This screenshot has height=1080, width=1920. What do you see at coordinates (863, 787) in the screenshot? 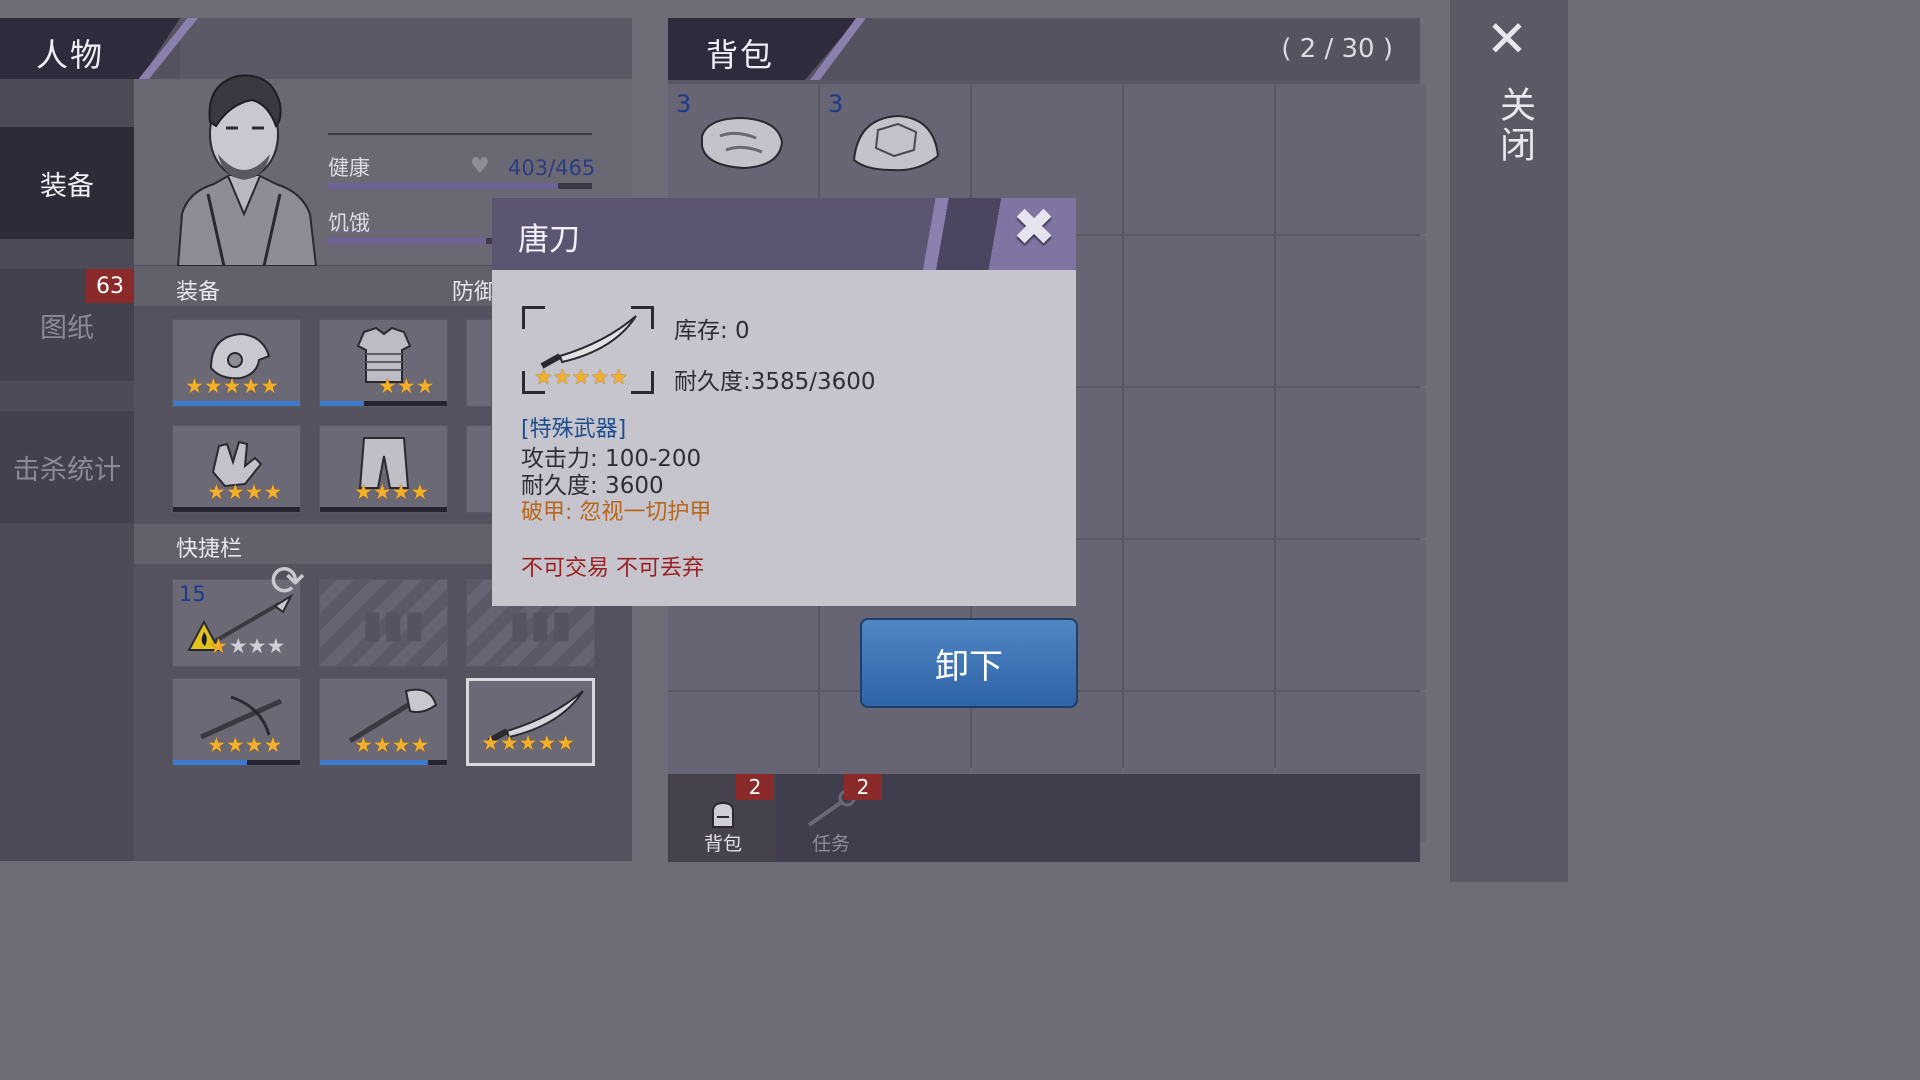
I see `quests-tab-badge: 2` at bounding box center [863, 787].